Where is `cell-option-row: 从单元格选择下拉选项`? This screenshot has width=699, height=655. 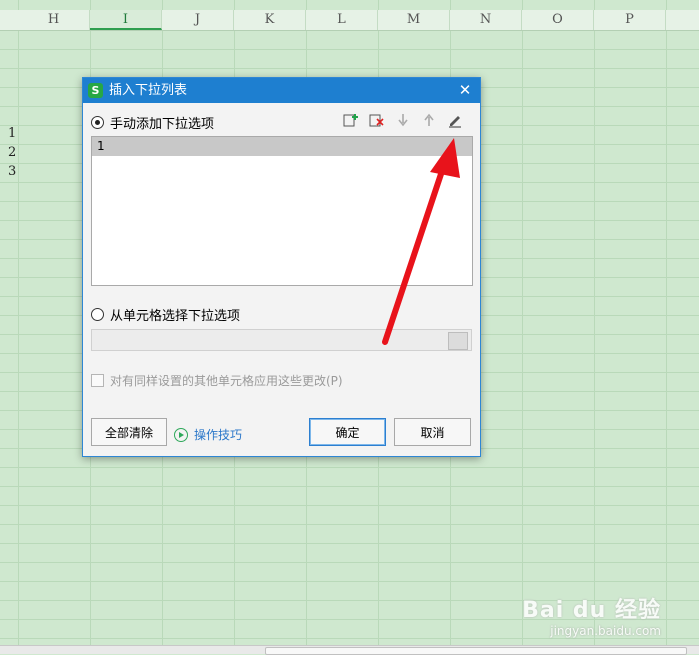
cell-option-row: 从单元格选择下拉选项 is located at coordinates (165, 314).